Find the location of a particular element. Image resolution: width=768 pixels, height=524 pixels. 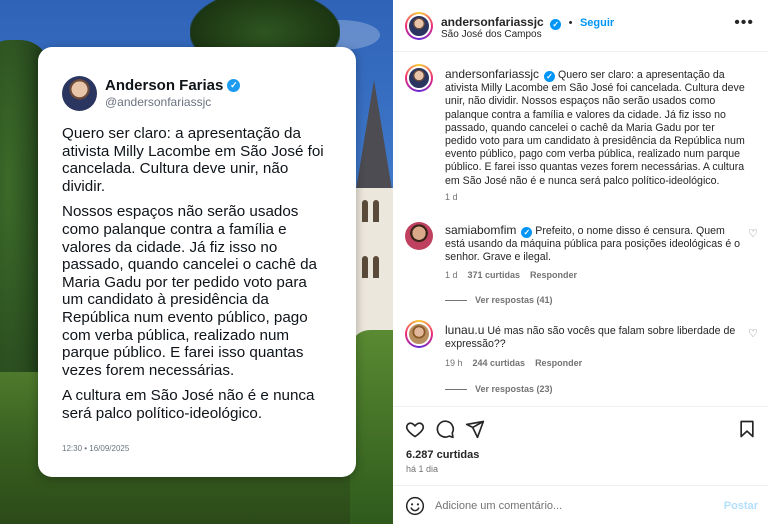

caption-meta: 1 d is located at coordinates (451, 197).